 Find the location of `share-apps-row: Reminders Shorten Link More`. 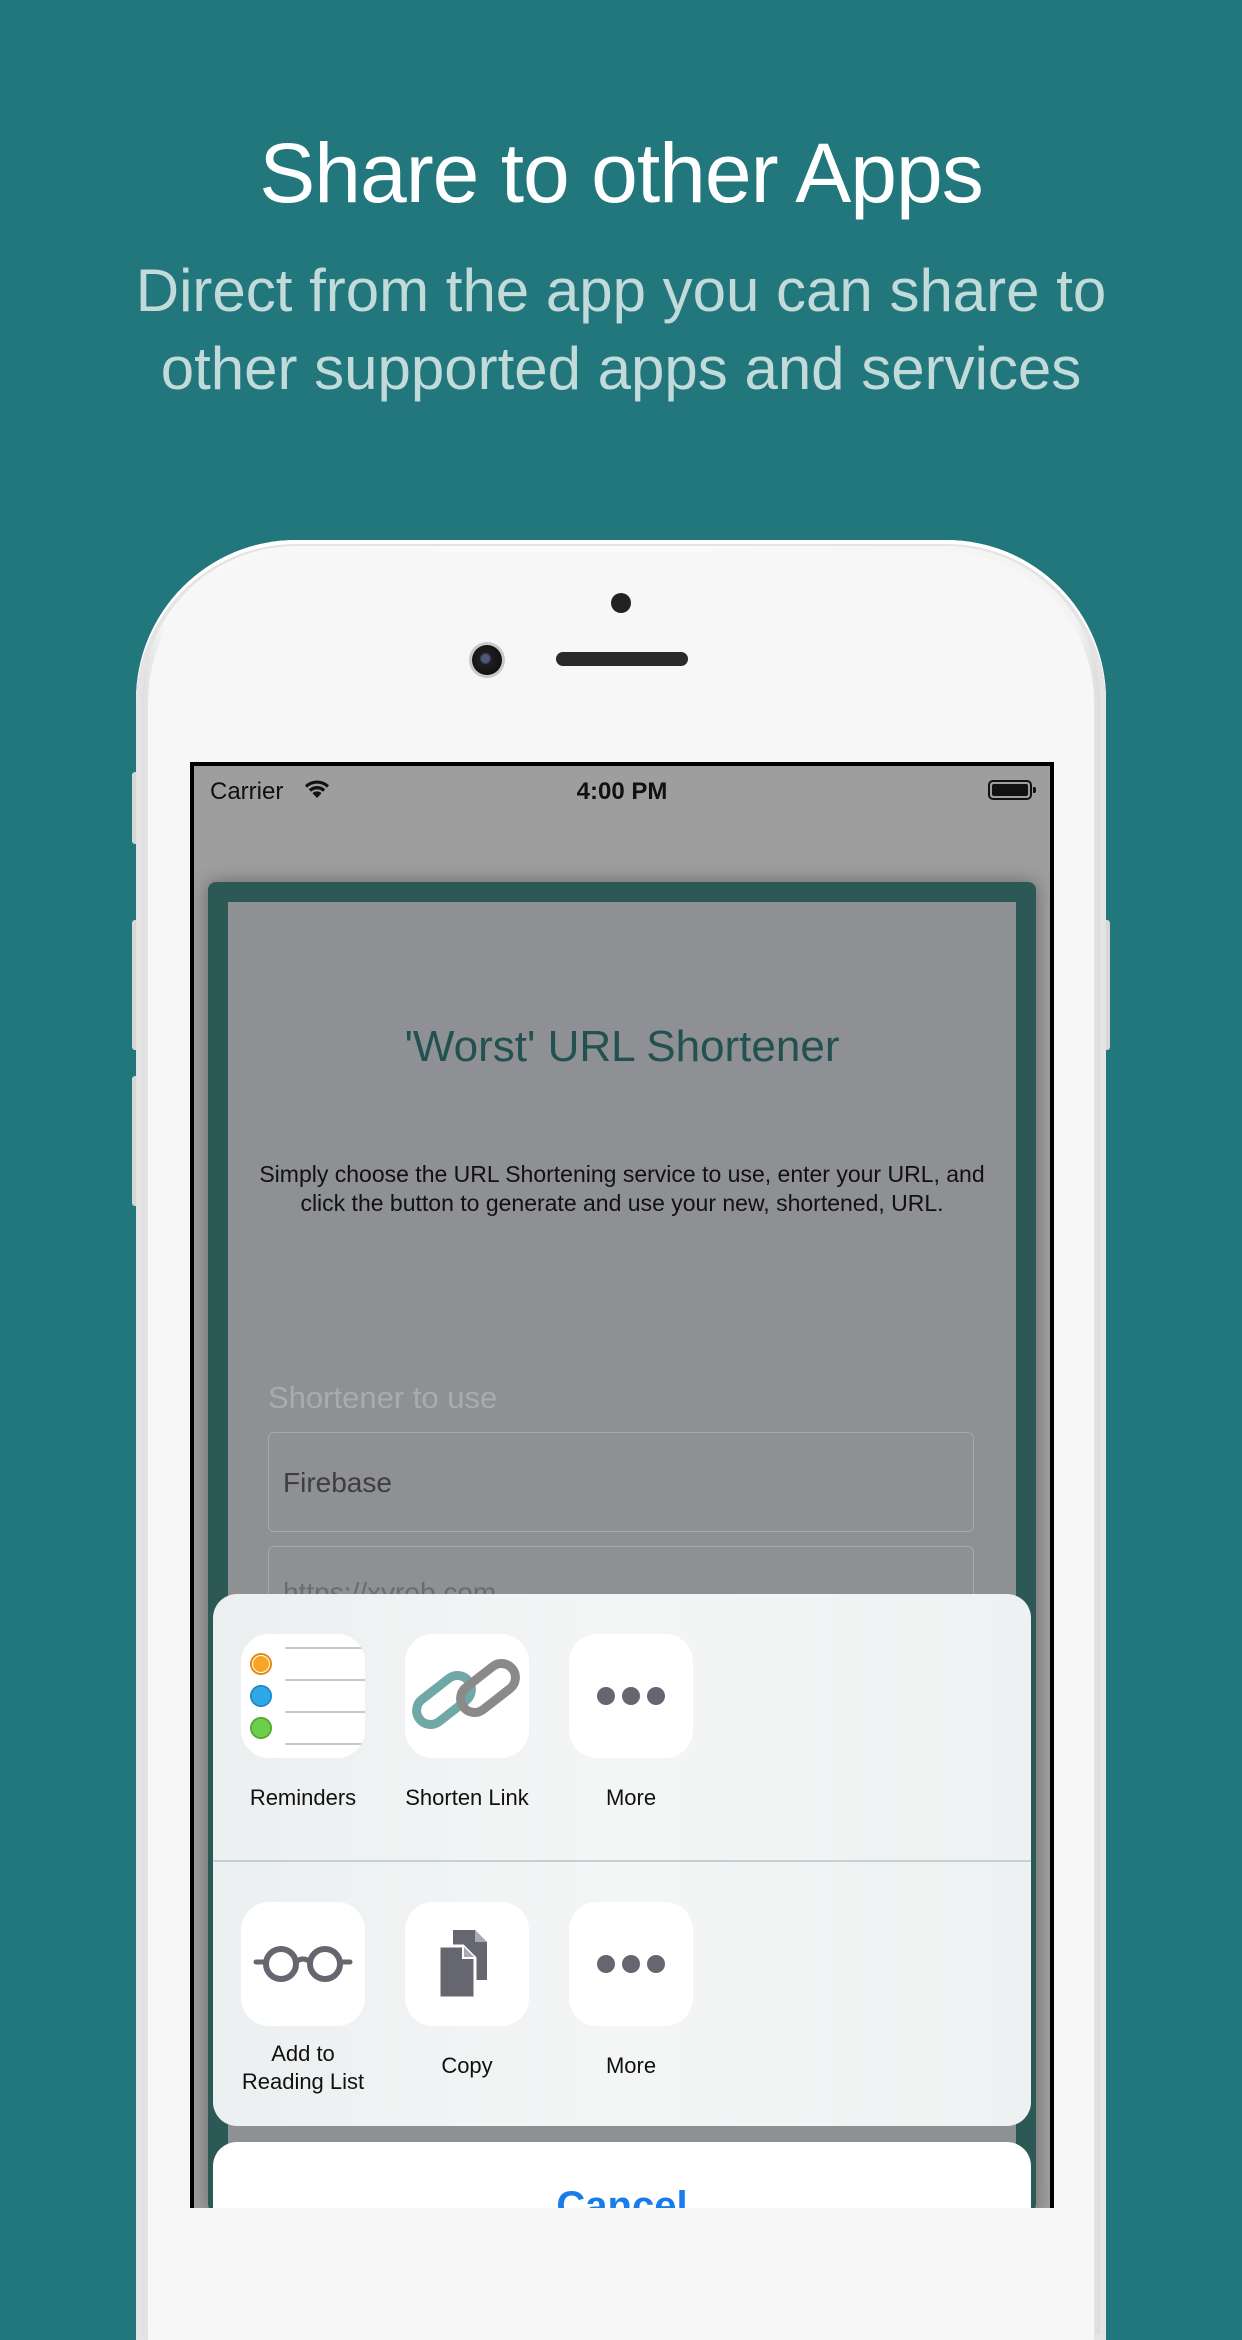

share-apps-row: Reminders Shorten Link More is located at coordinates (622, 1727).